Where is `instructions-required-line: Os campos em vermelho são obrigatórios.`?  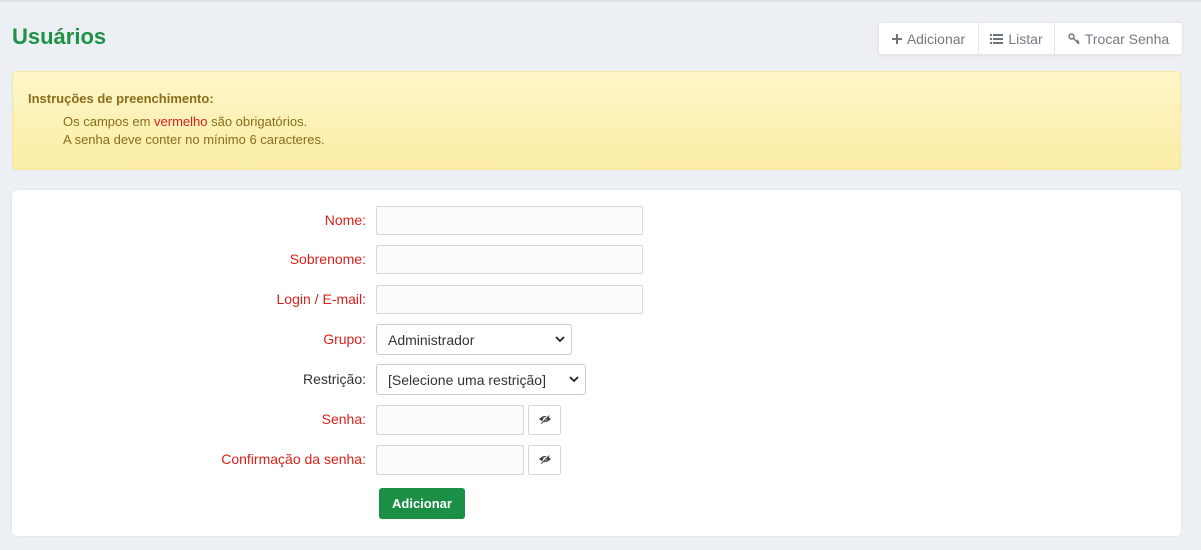 instructions-required-line: Os campos em vermelho são obrigatórios. is located at coordinates (185, 121).